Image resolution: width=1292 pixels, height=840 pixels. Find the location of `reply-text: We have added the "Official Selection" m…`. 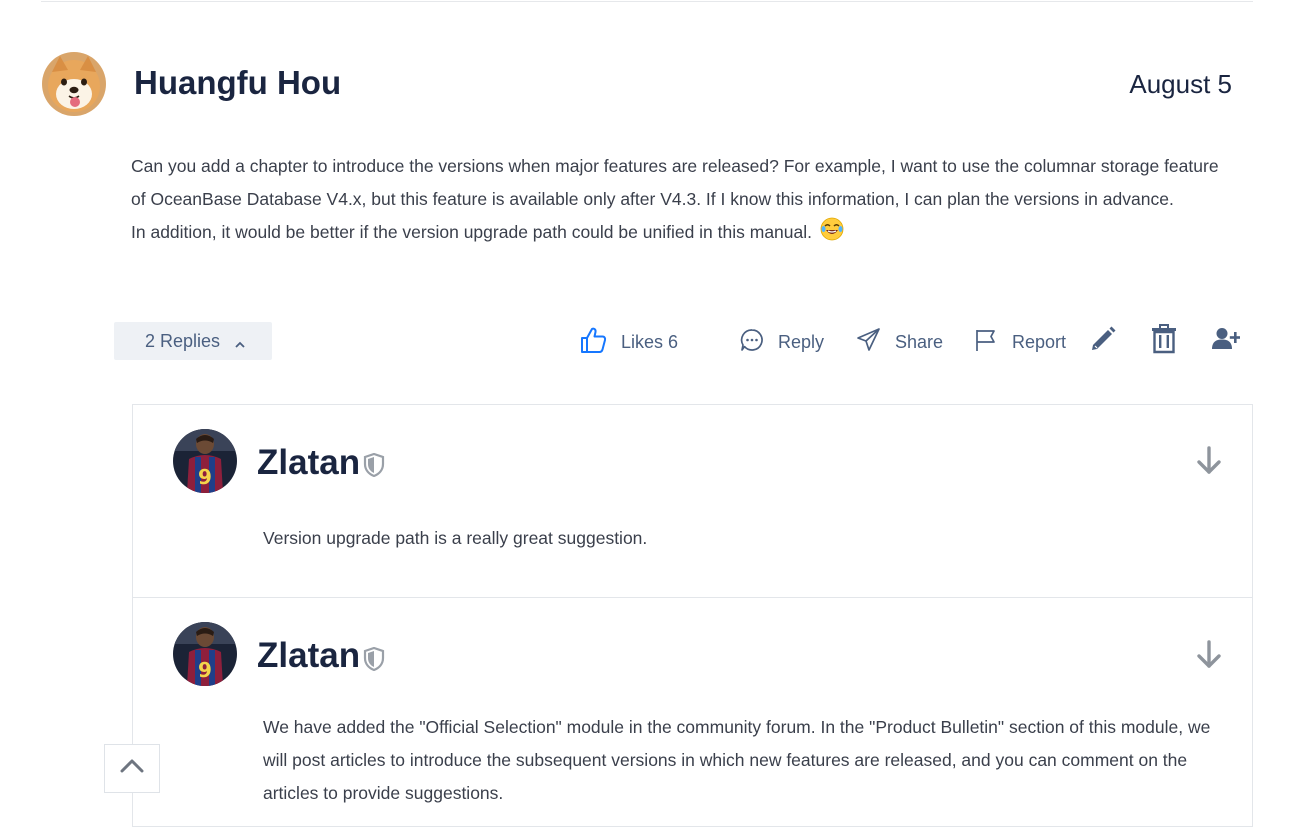

reply-text: We have added the "Official Selection" m… is located at coordinates (737, 760).